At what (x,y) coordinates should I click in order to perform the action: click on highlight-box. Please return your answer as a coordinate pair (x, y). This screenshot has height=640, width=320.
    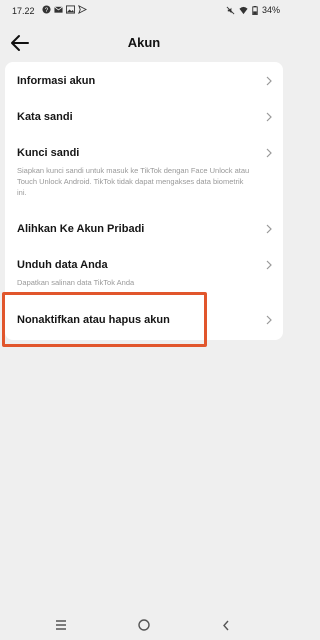
    Looking at the image, I should click on (104, 319).